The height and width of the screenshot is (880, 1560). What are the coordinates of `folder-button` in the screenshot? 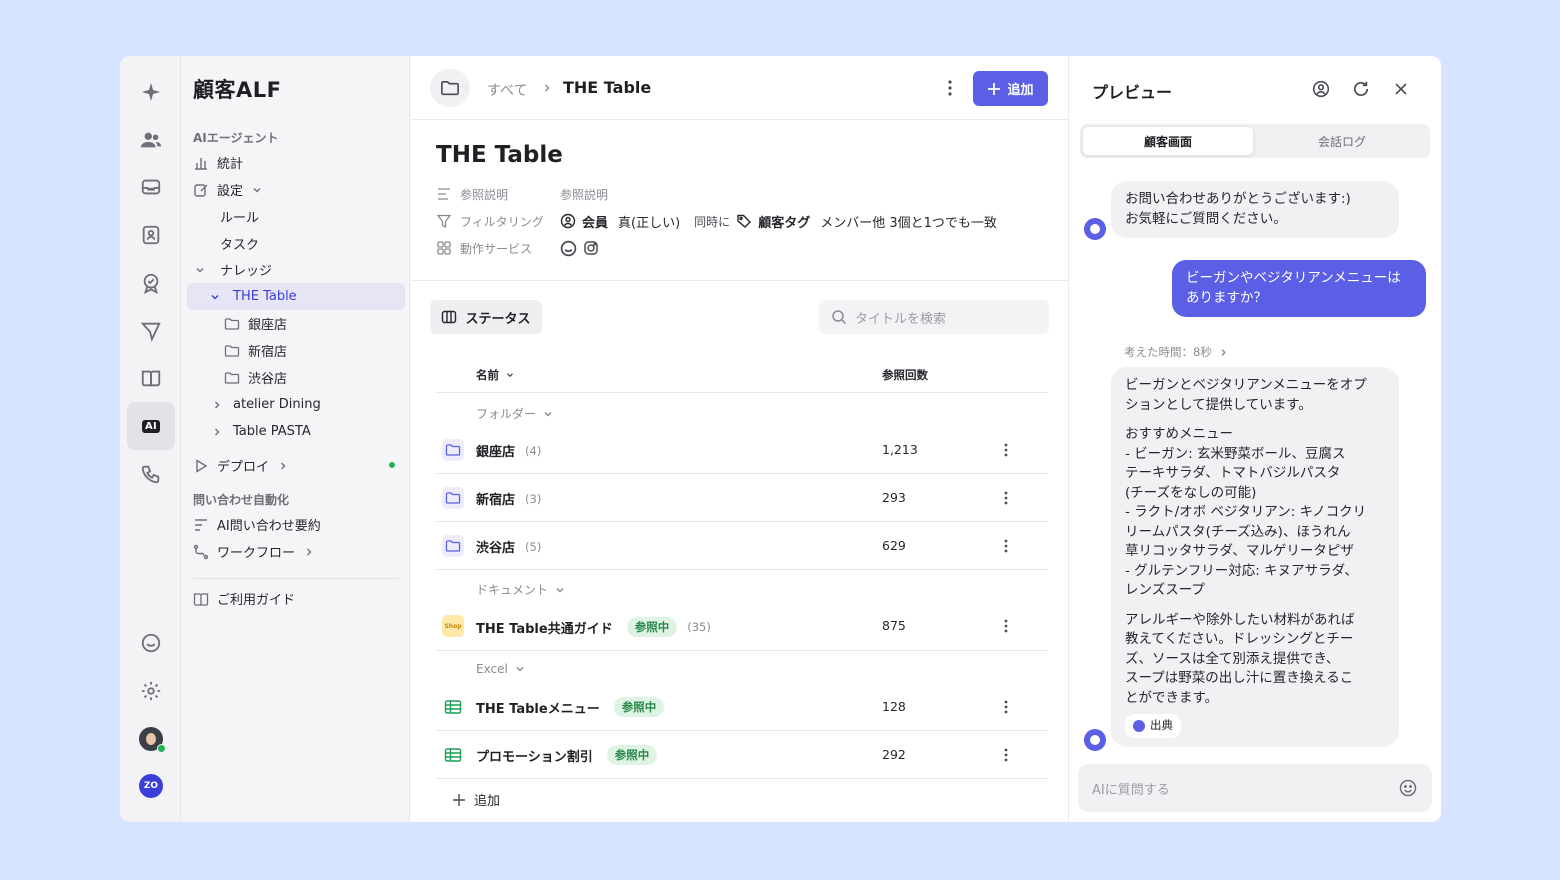 It's located at (450, 88).